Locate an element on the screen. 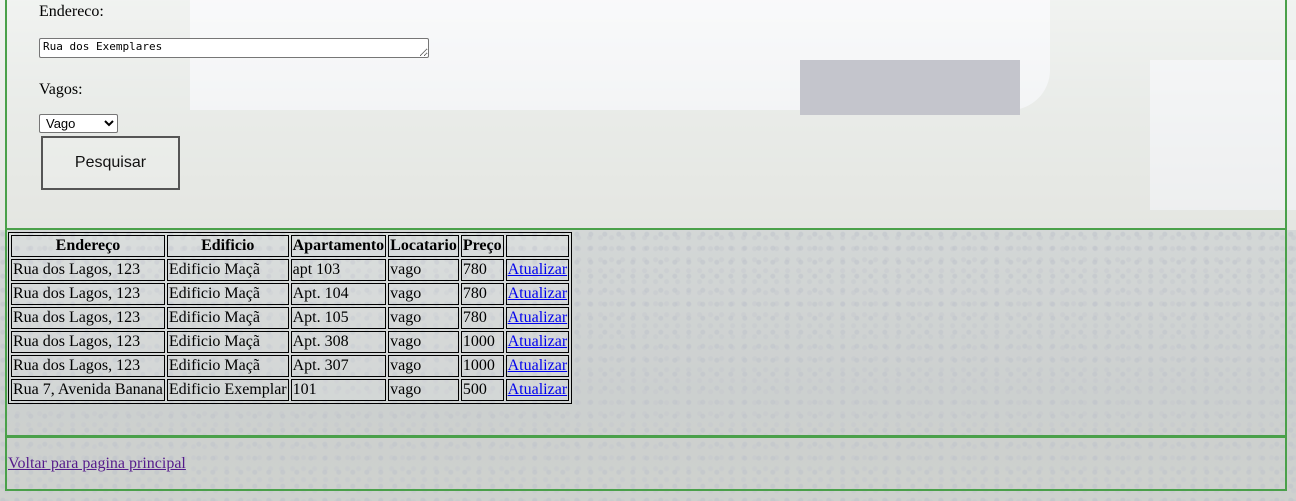 The image size is (1296, 501). cell-preco: 500 is located at coordinates (482, 390).